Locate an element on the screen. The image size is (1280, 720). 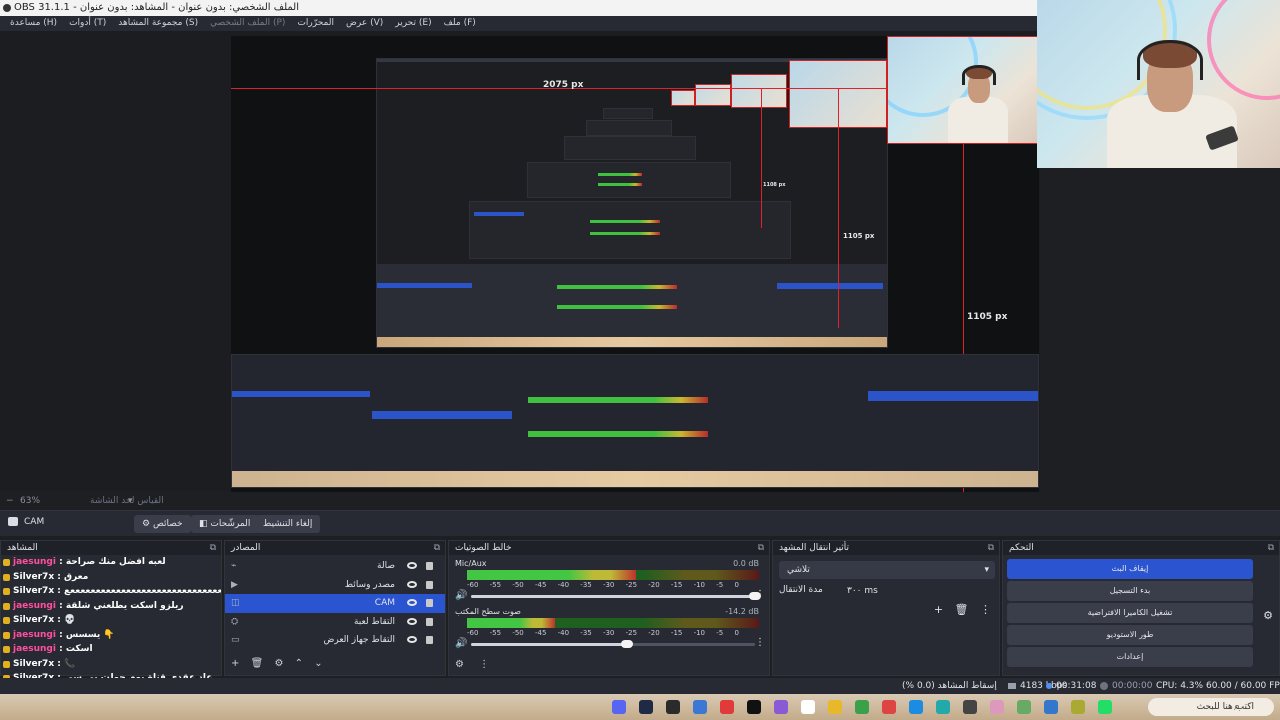
control-button: إعدادات is located at coordinates (1130, 657).